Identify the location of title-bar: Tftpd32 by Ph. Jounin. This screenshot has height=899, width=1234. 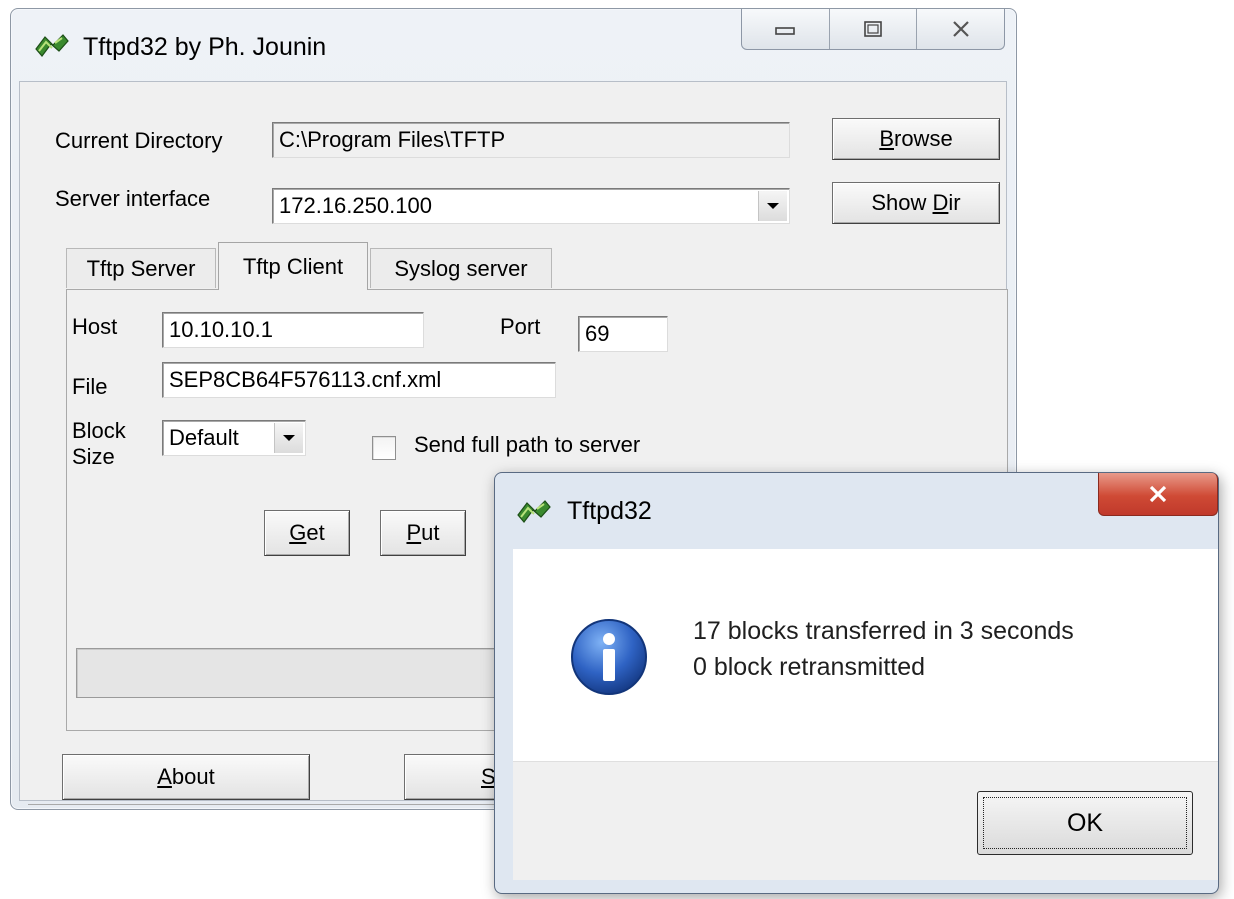
(513, 42).